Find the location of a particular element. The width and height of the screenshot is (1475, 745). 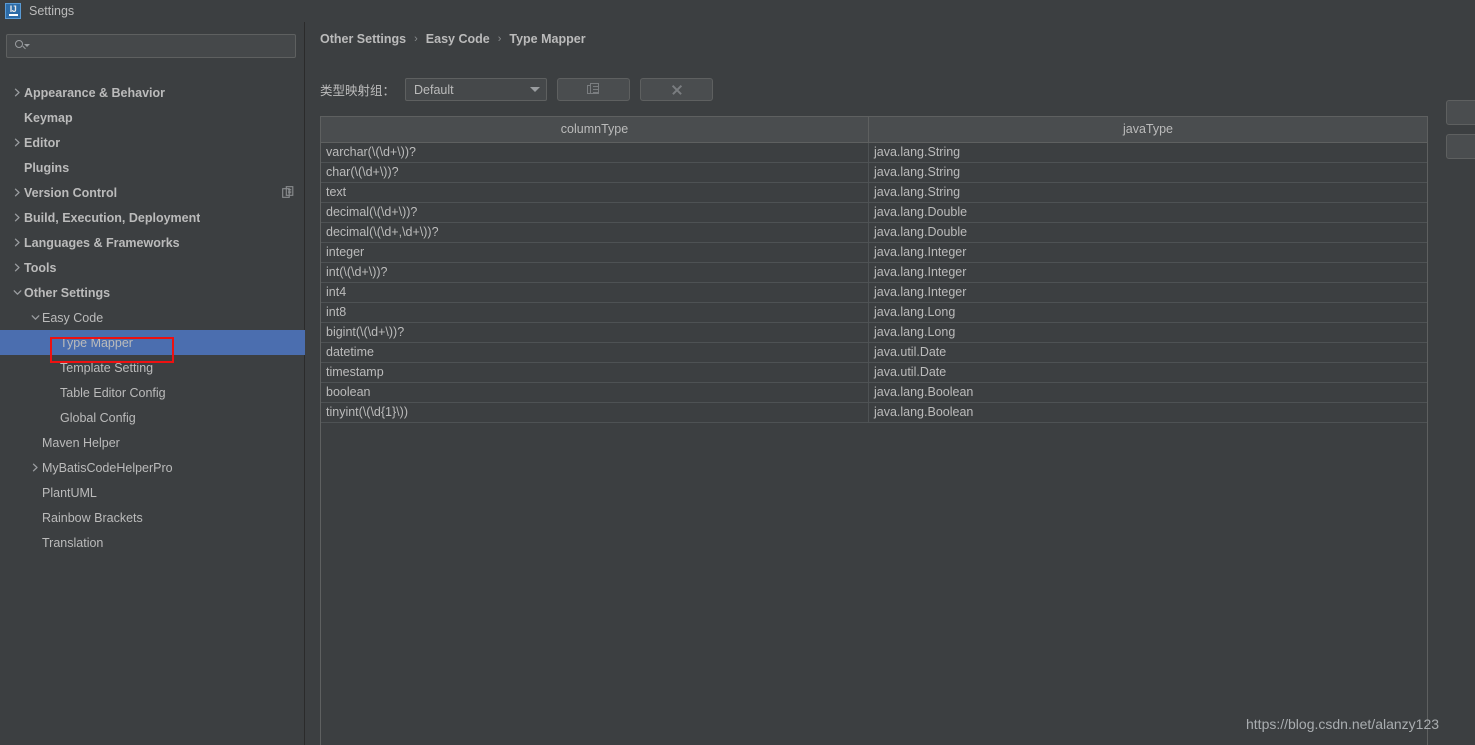

delete-group-button is located at coordinates (677, 89).